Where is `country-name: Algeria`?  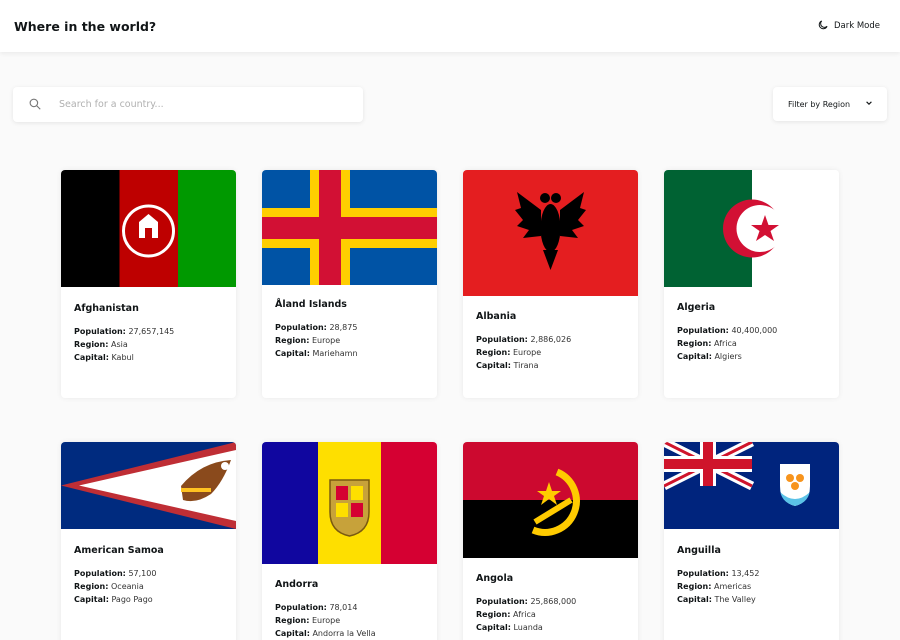 country-name: Algeria is located at coordinates (696, 307).